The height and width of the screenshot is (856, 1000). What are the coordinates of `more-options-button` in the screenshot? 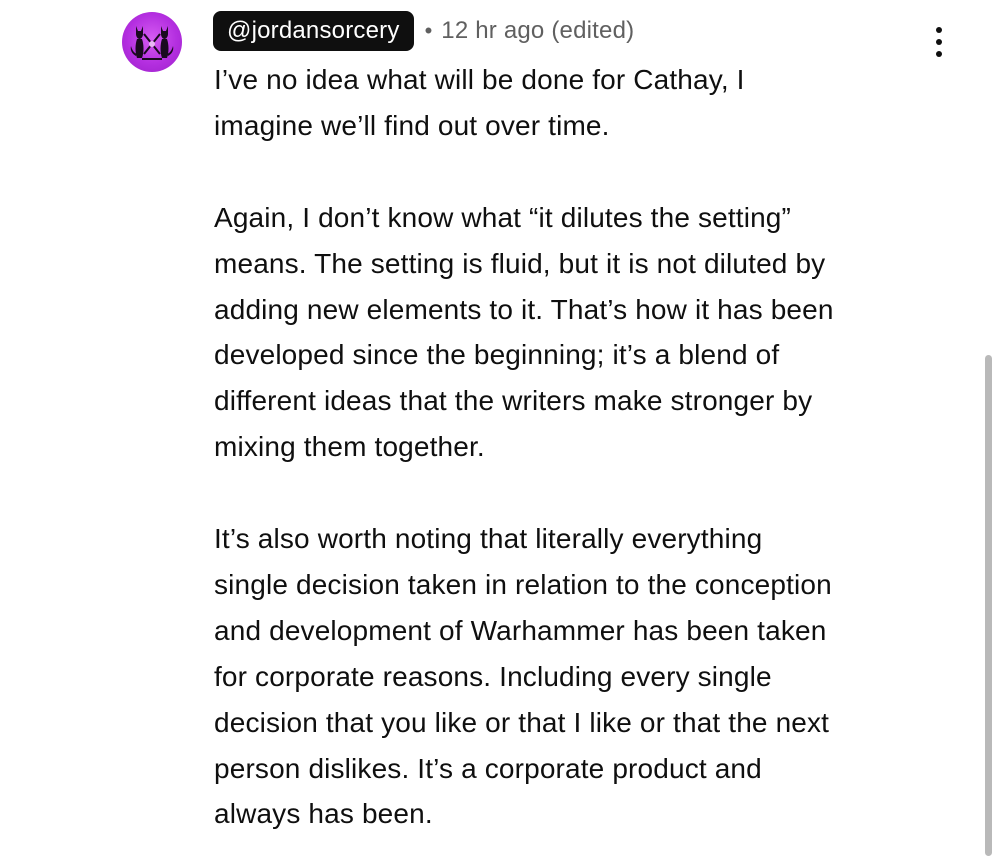 It's located at (939, 42).